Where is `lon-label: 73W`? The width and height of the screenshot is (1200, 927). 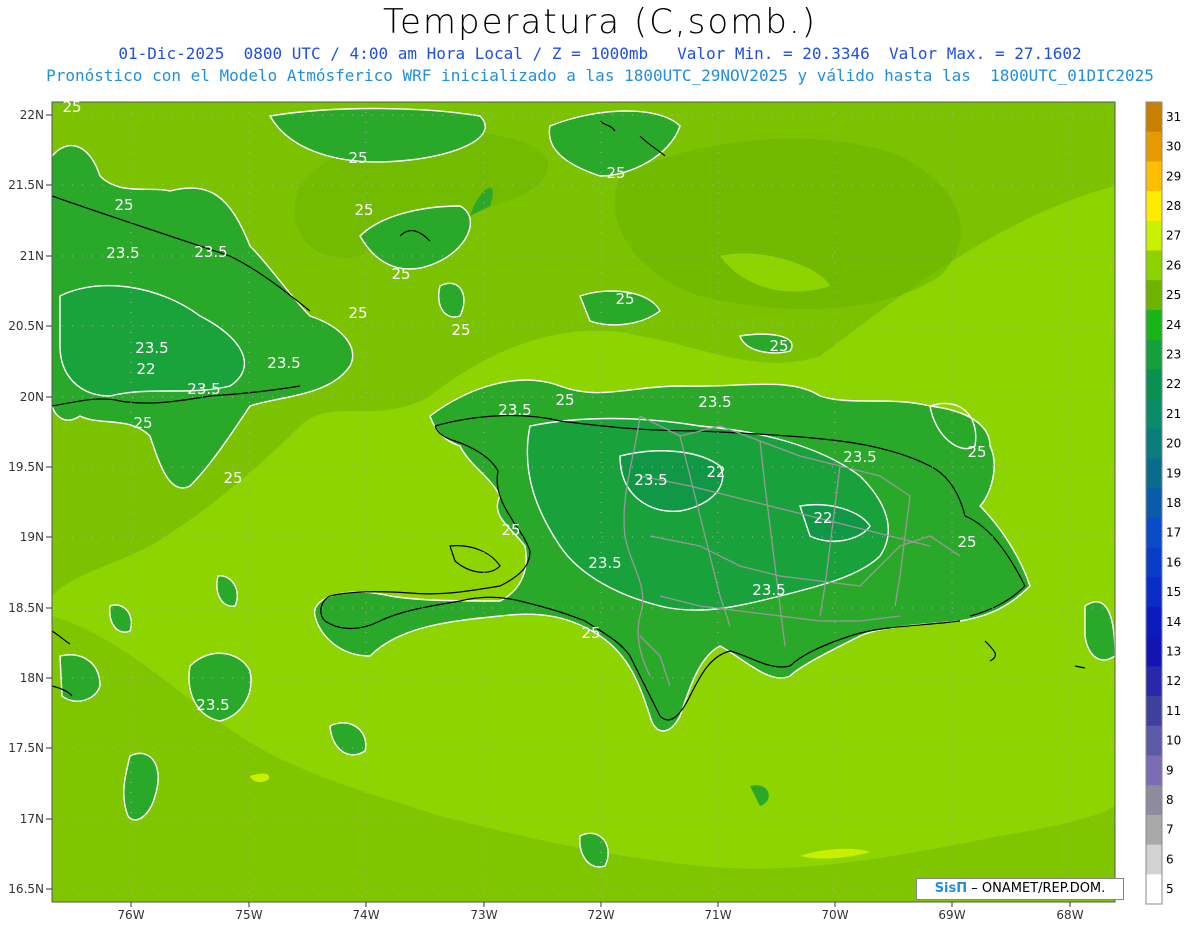 lon-label: 73W is located at coordinates (483, 915).